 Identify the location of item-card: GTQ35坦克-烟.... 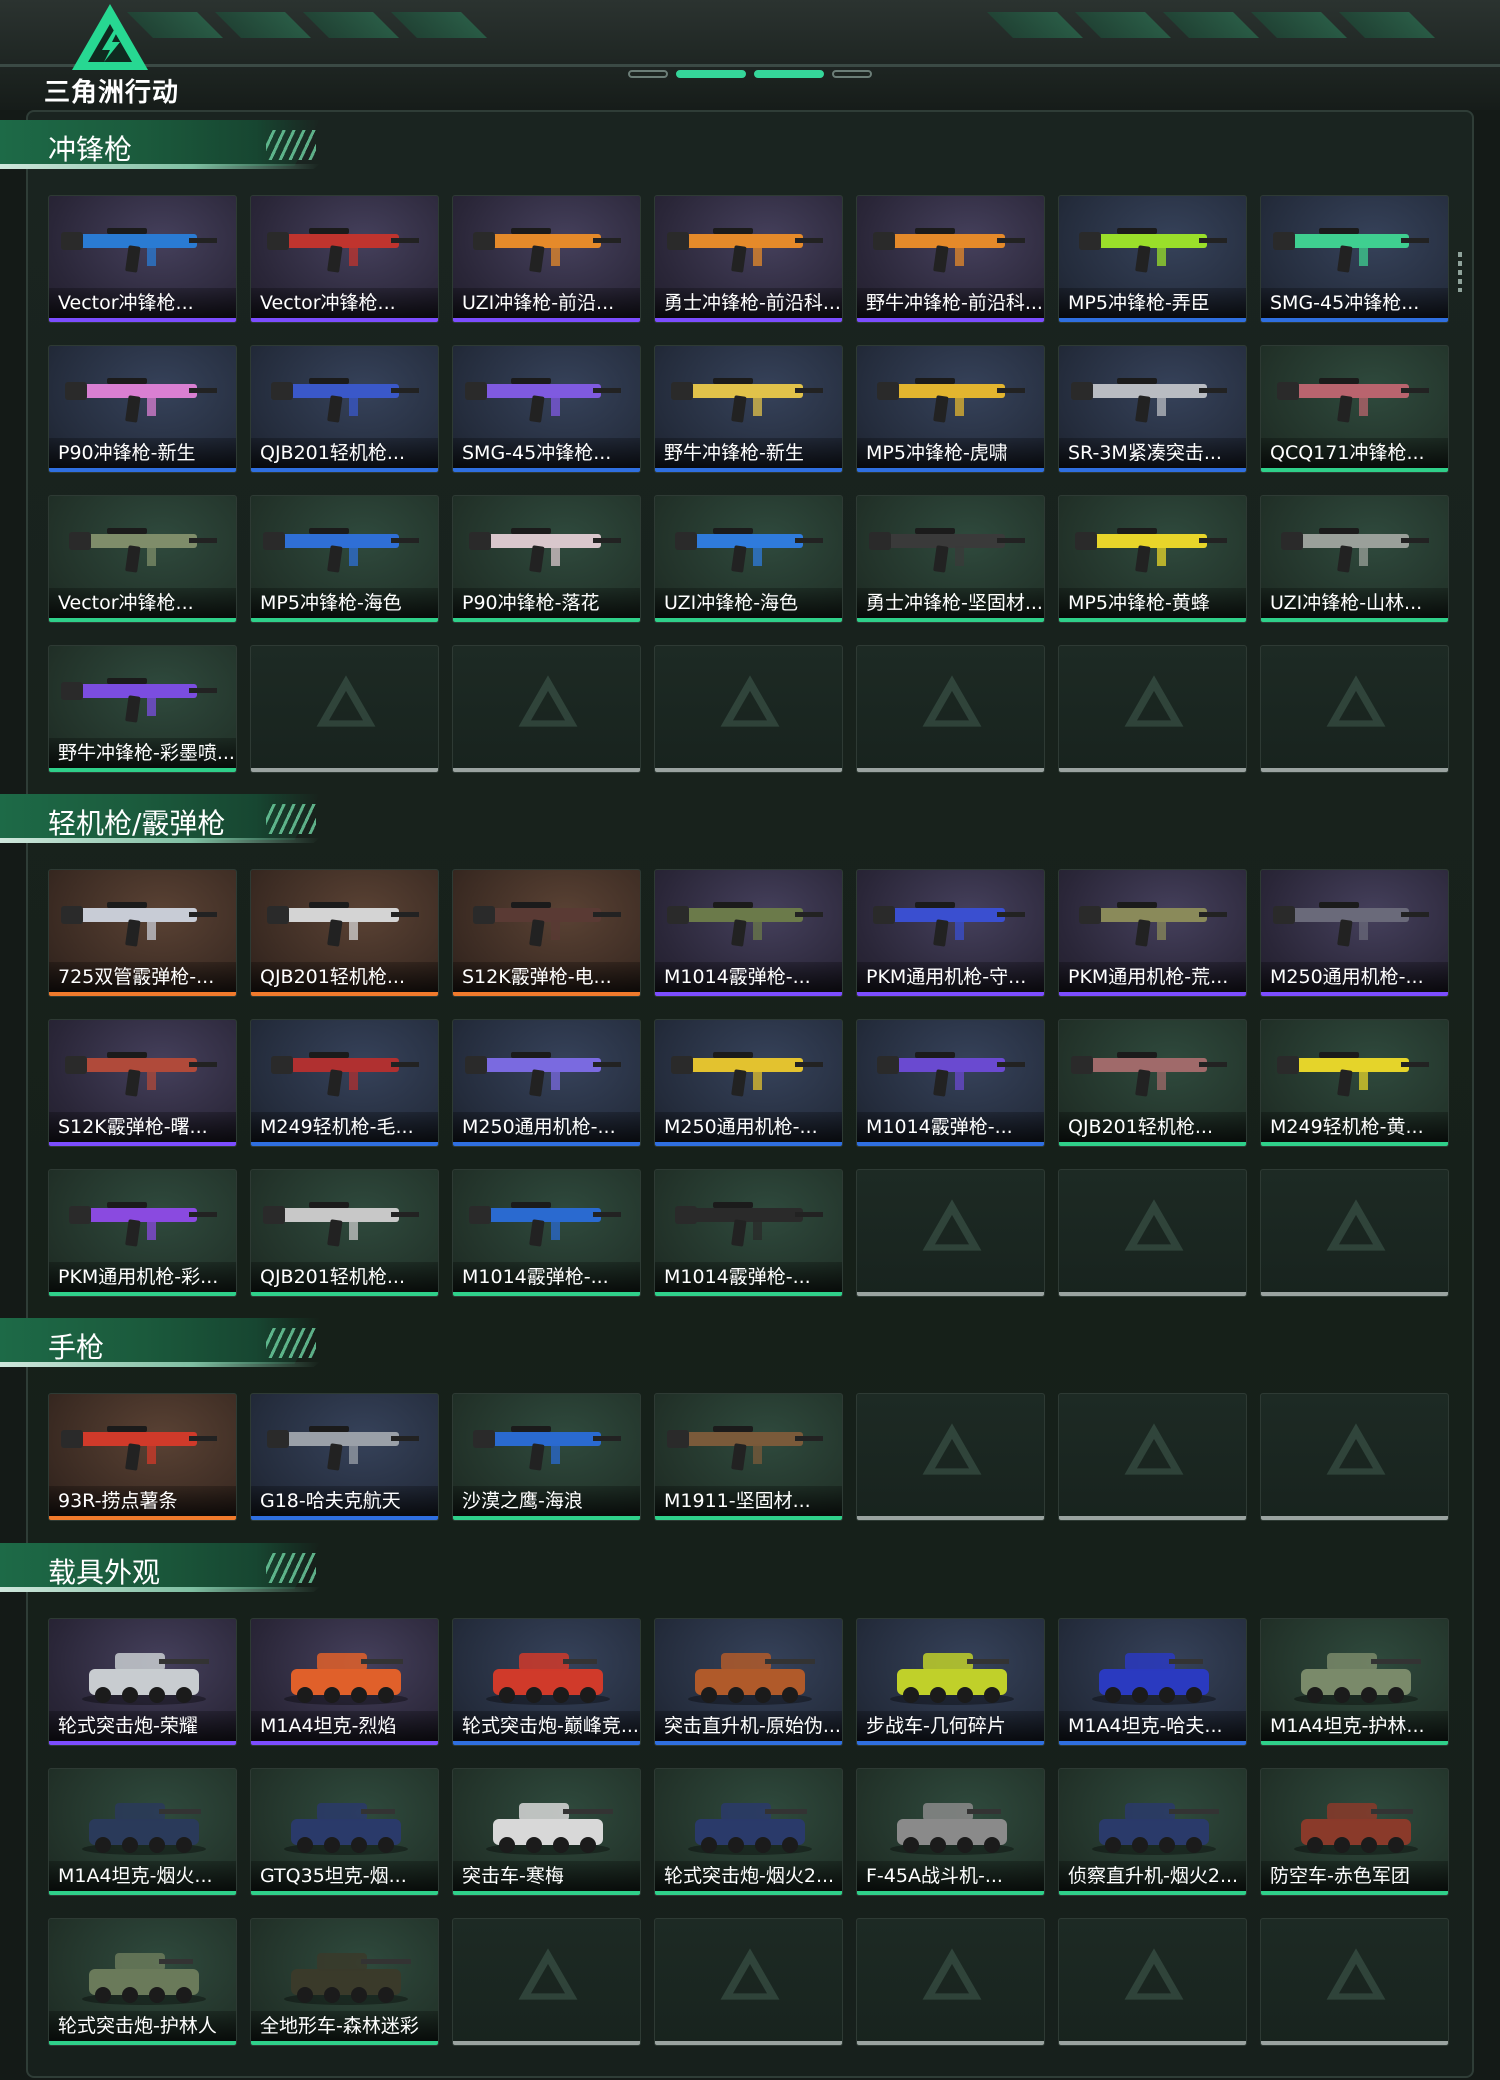
(344, 1832).